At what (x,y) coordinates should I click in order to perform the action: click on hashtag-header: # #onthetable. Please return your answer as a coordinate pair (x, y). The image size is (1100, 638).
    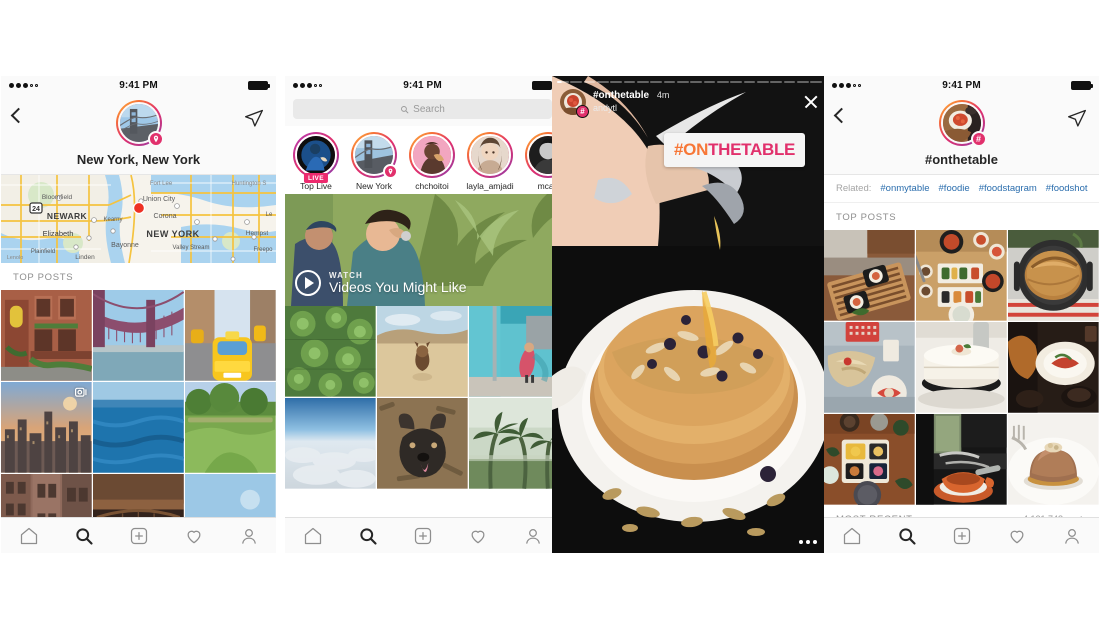
    Looking at the image, I should click on (961, 134).